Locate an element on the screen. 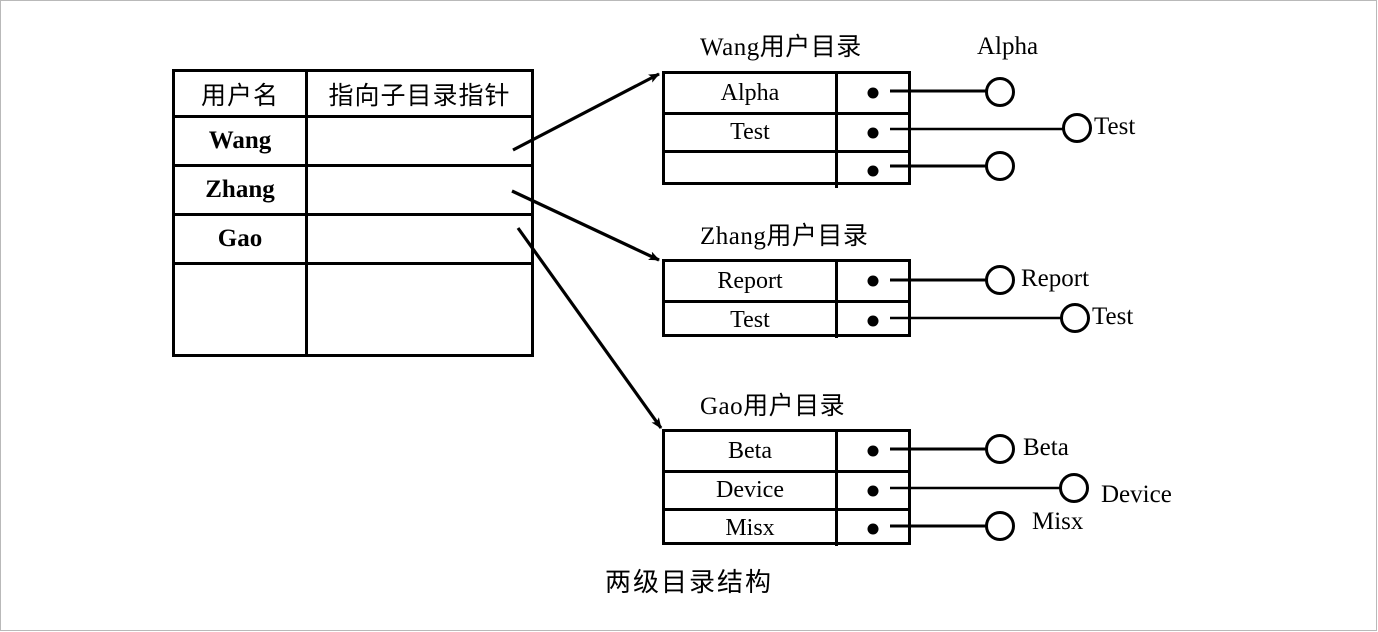 The height and width of the screenshot is (632, 1378). user-name-empty is located at coordinates (240, 310).